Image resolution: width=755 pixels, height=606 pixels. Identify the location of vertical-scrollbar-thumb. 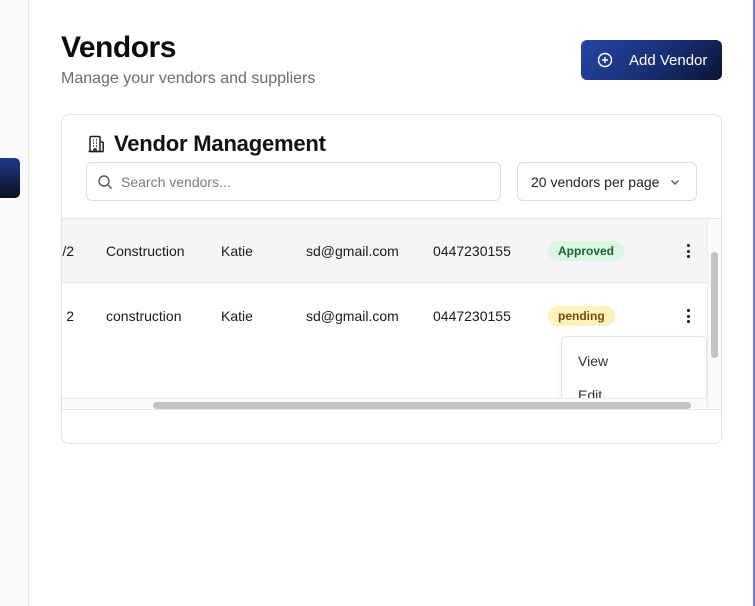
(714, 305).